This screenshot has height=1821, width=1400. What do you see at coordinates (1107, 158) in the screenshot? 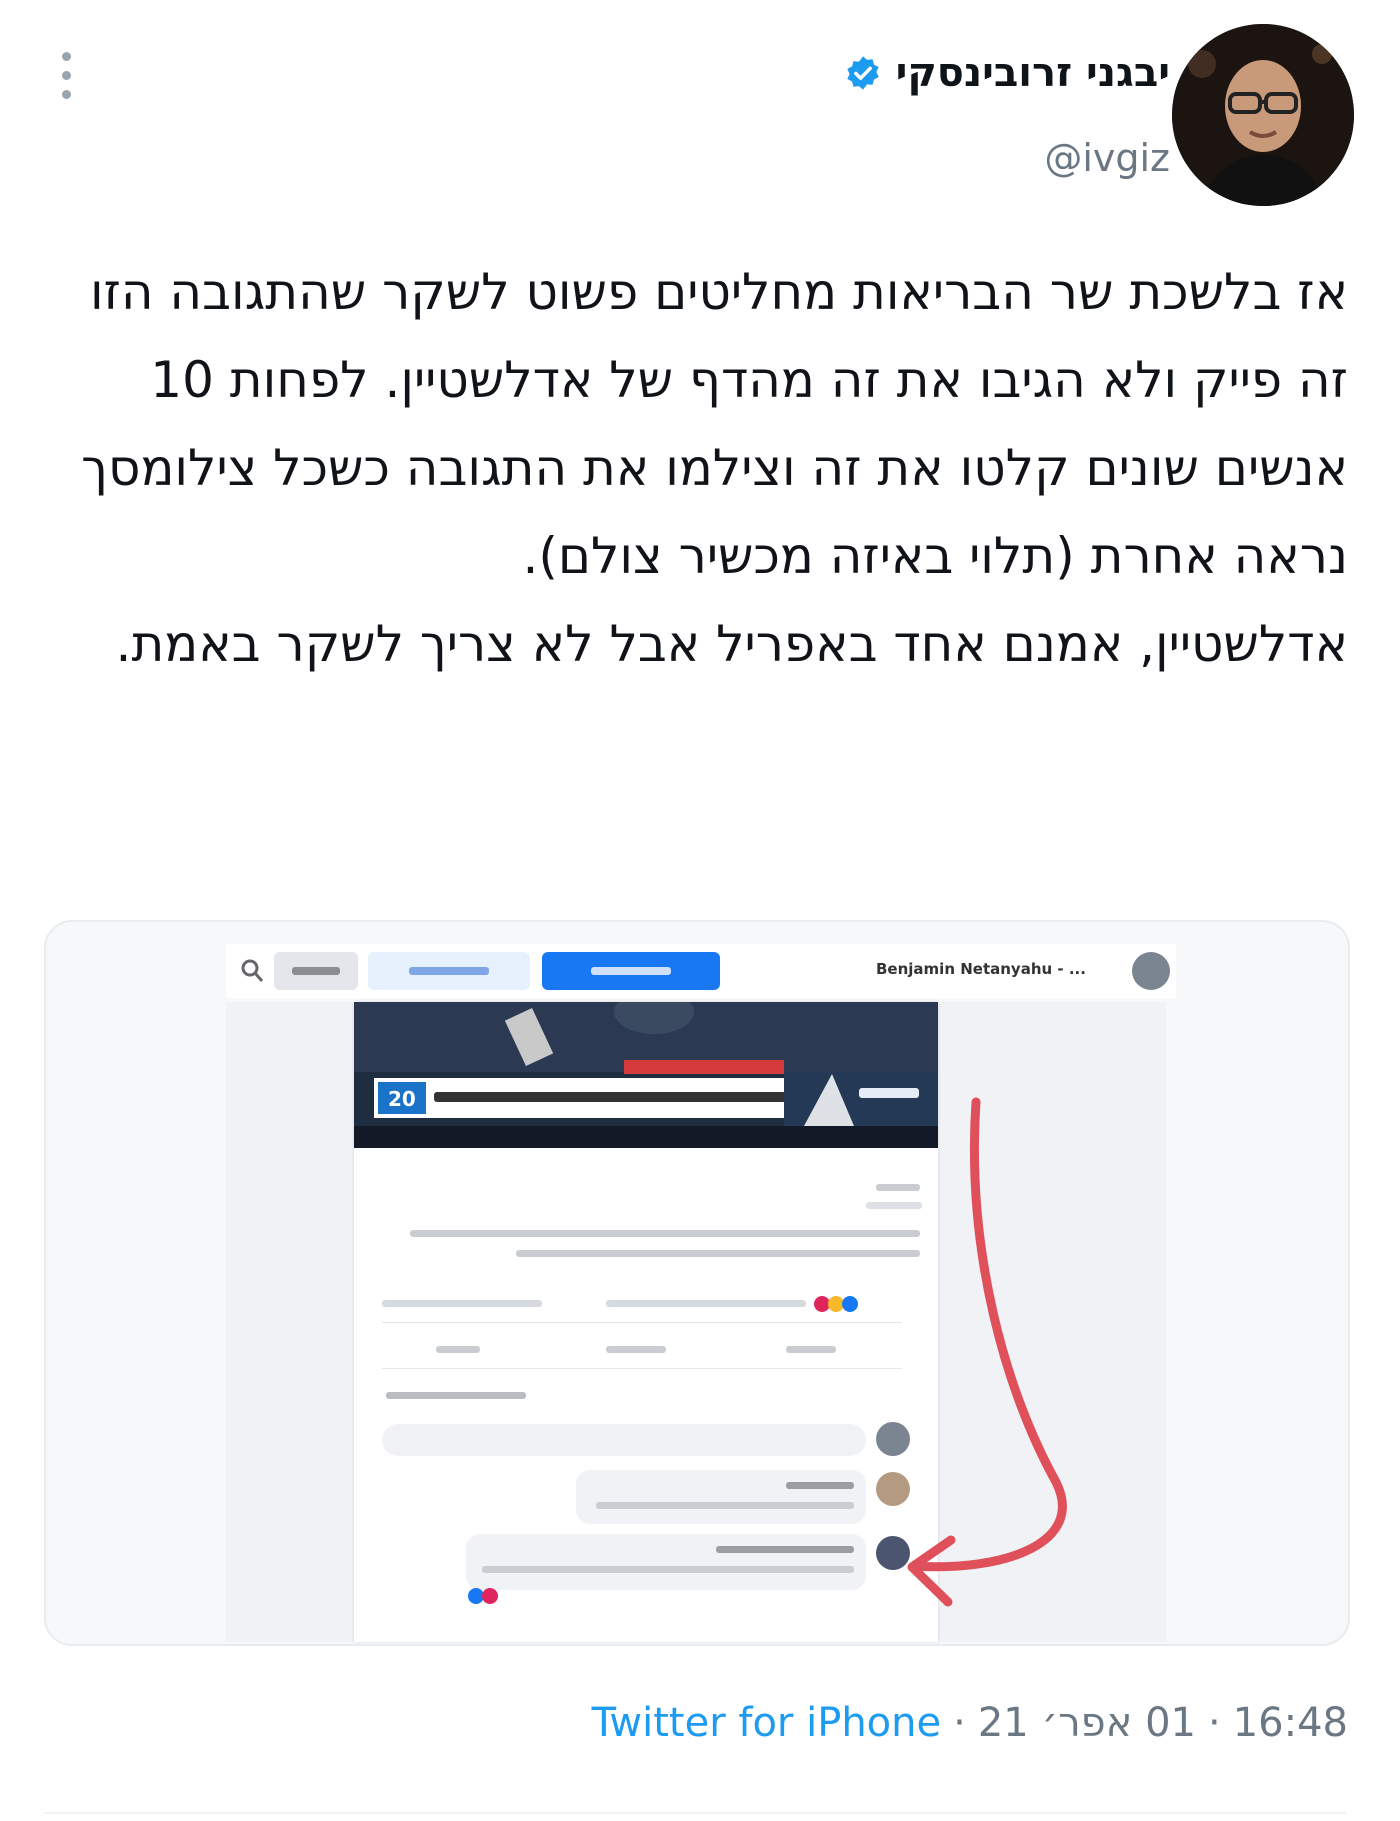
I see `author-handle: @ivgiz` at bounding box center [1107, 158].